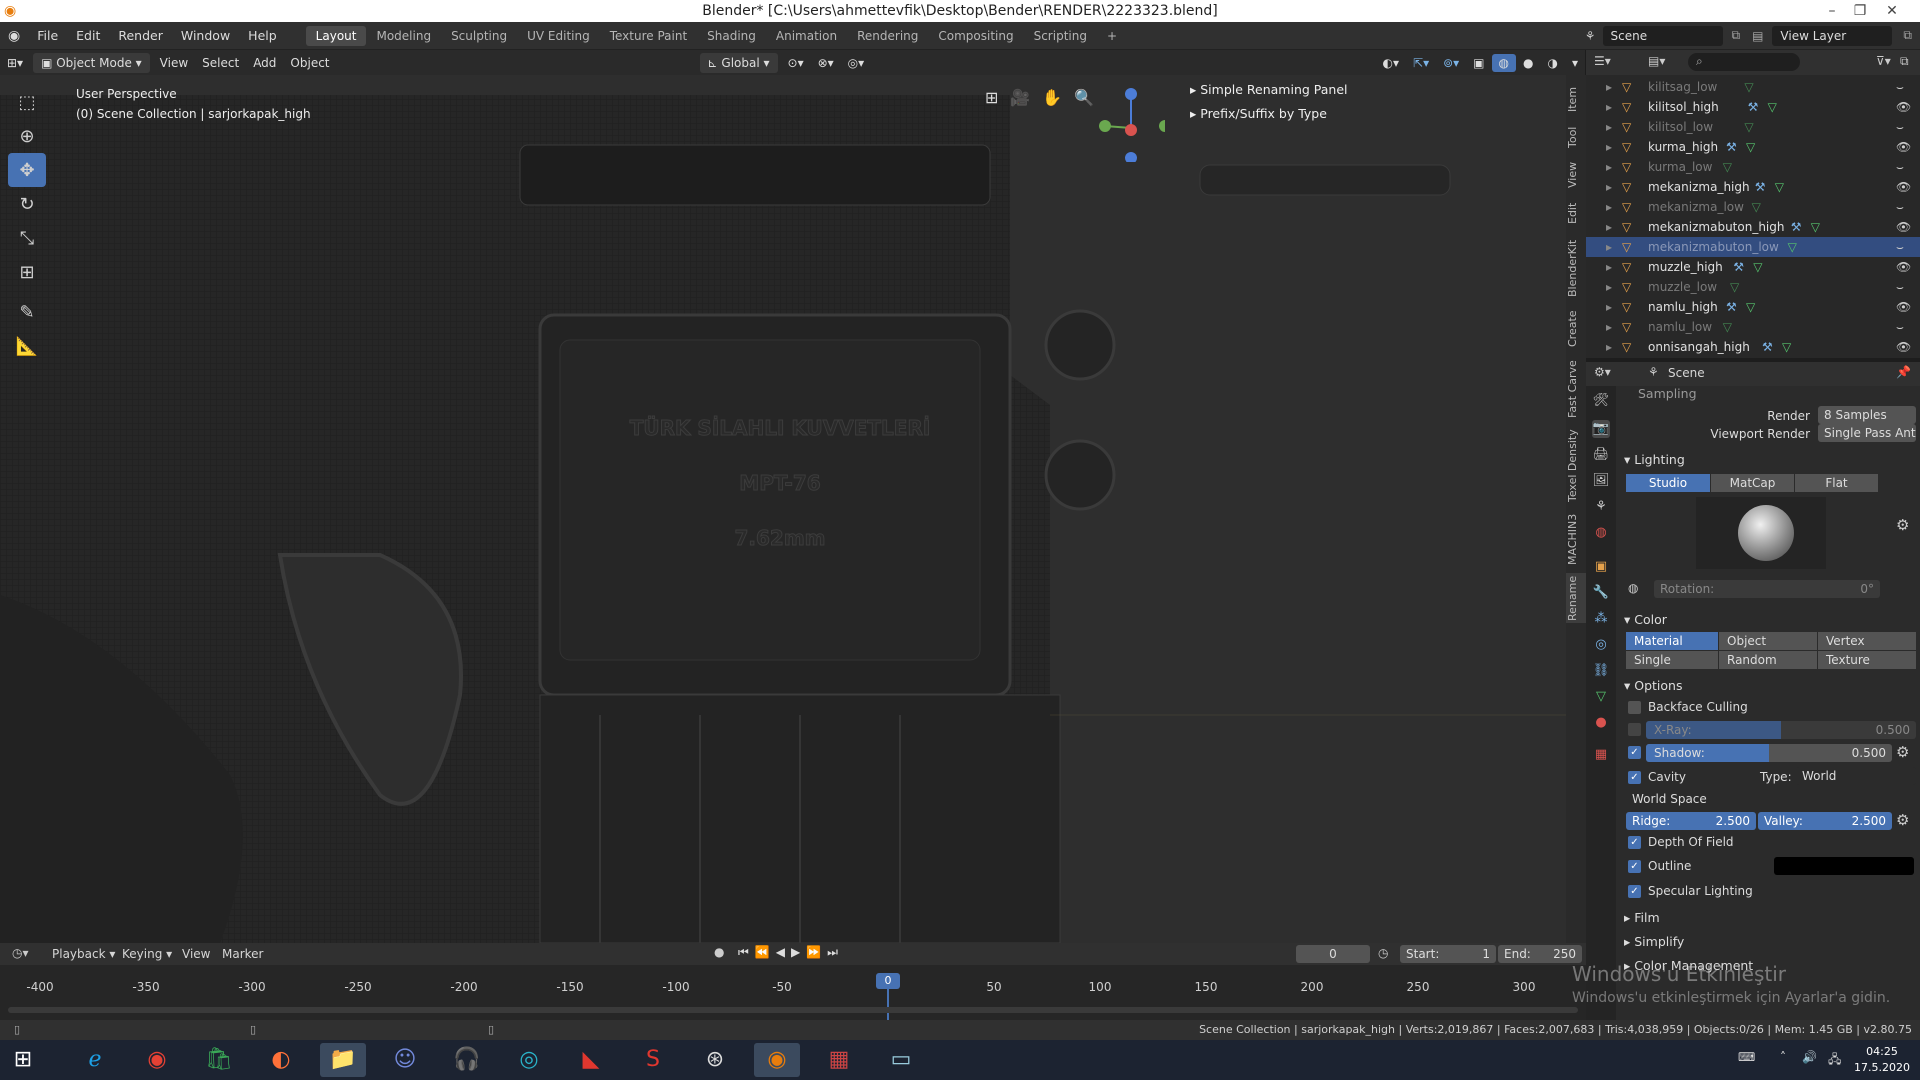  What do you see at coordinates (157, 1060) in the screenshot?
I see `chrome-icon: ◉` at bounding box center [157, 1060].